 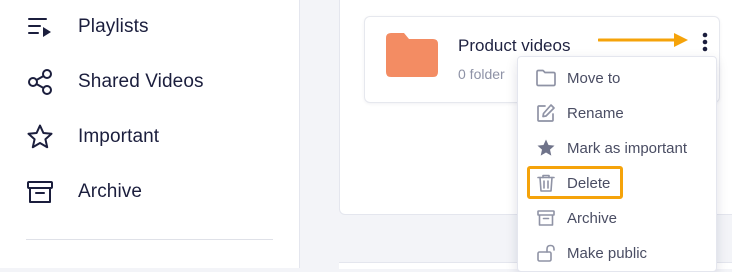 What do you see at coordinates (589, 183) in the screenshot?
I see `menu-item-label: Delete` at bounding box center [589, 183].